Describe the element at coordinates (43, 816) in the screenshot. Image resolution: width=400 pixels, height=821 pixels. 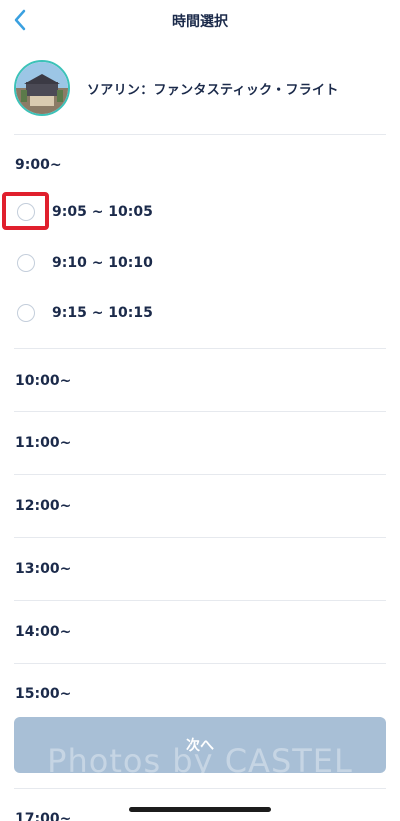
I see `hour-label-17: 17:00~` at that location.